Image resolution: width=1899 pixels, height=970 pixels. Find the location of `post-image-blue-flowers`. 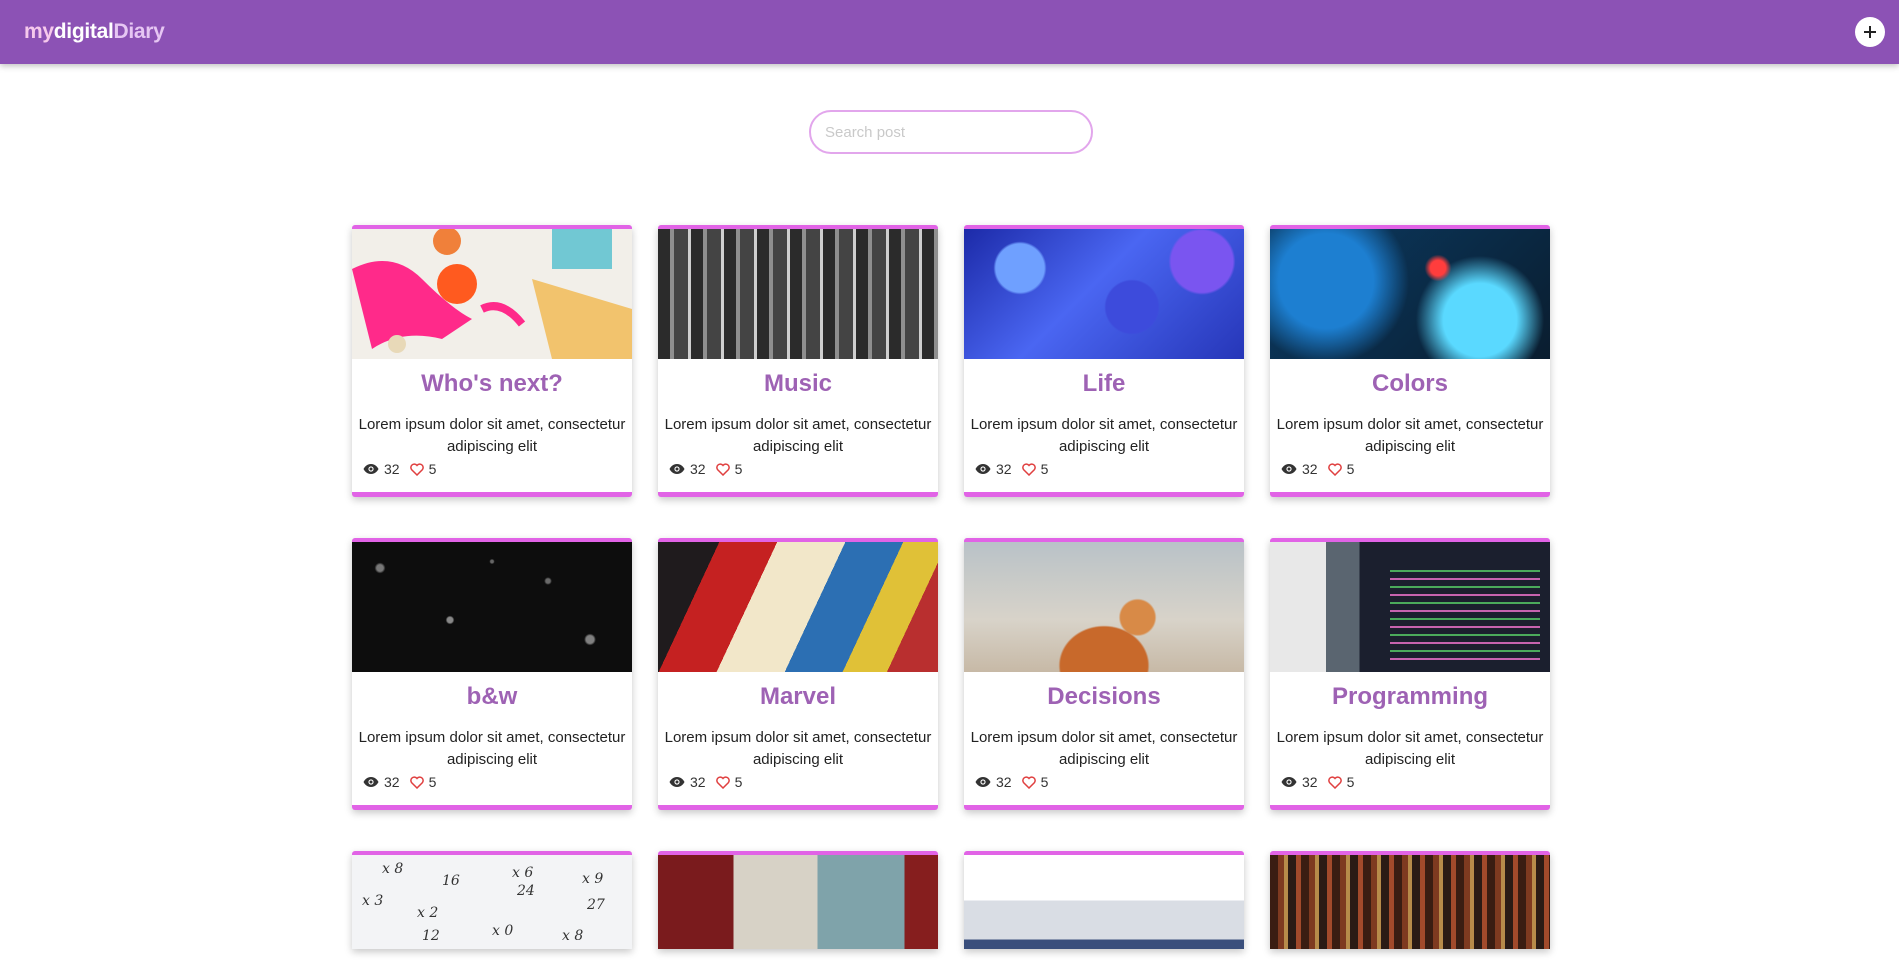

post-image-blue-flowers is located at coordinates (1104, 294).